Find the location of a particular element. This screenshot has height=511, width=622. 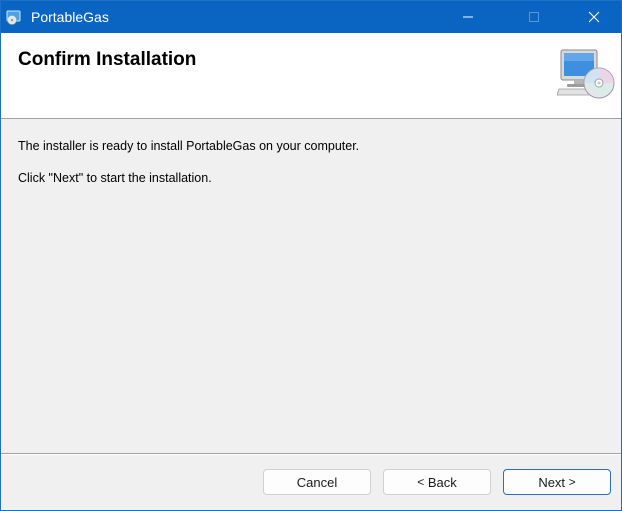

minimize-icon is located at coordinates (468, 17).